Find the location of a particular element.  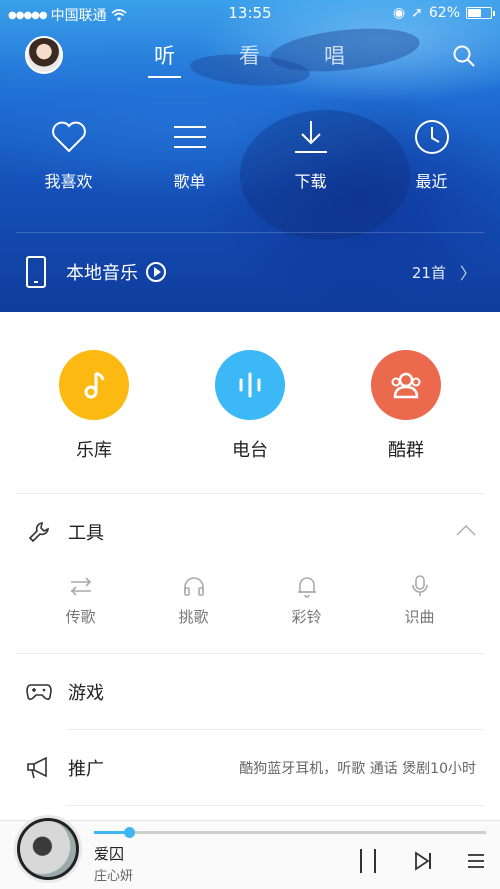

radio-wave-icon is located at coordinates (250, 385).